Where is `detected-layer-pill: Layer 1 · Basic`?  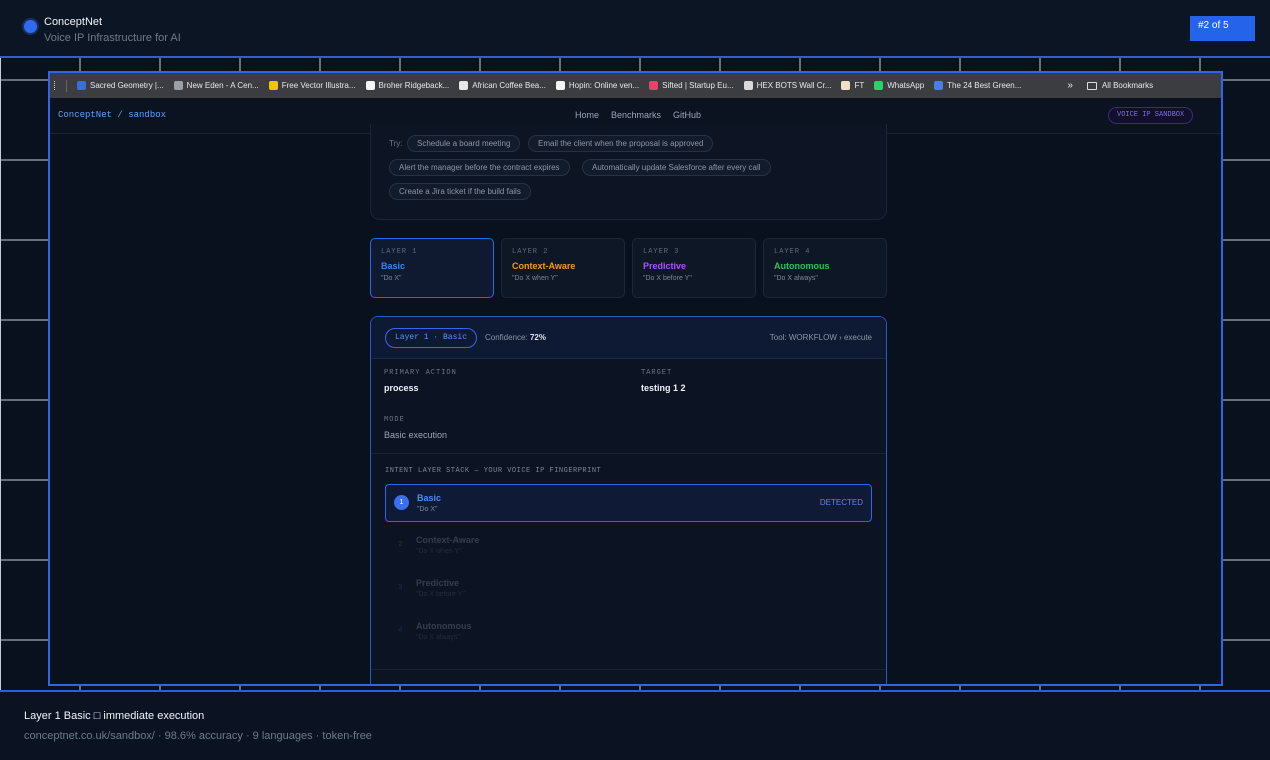
detected-layer-pill: Layer 1 · Basic is located at coordinates (431, 338).